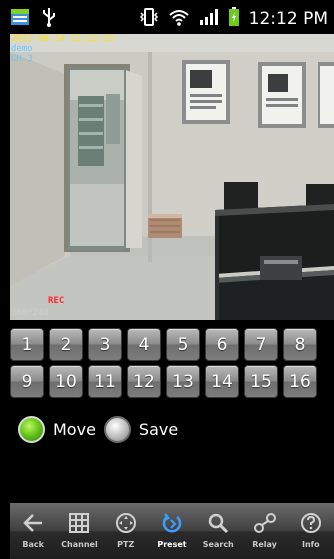 The image size is (334, 559). What do you see at coordinates (144, 381) in the screenshot?
I see `preset-button-12: 12` at bounding box center [144, 381].